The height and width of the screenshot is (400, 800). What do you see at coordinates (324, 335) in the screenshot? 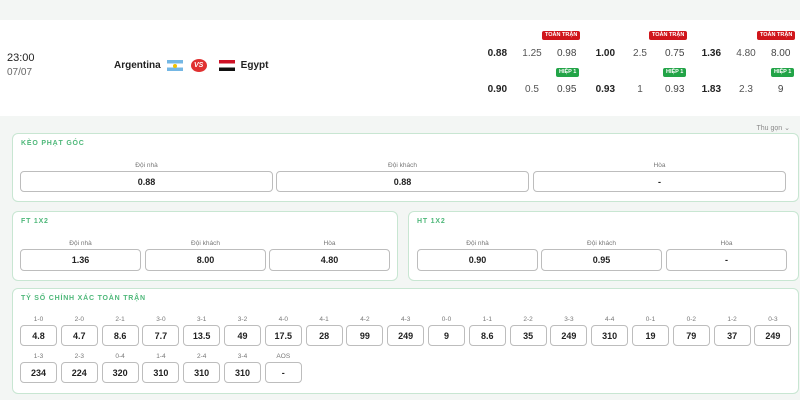
I see `odds-button: 28` at bounding box center [324, 335].